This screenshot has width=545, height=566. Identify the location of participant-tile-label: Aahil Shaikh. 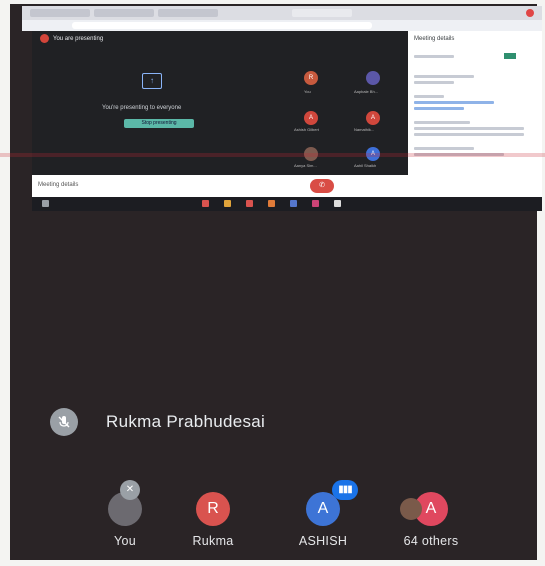
(365, 165).